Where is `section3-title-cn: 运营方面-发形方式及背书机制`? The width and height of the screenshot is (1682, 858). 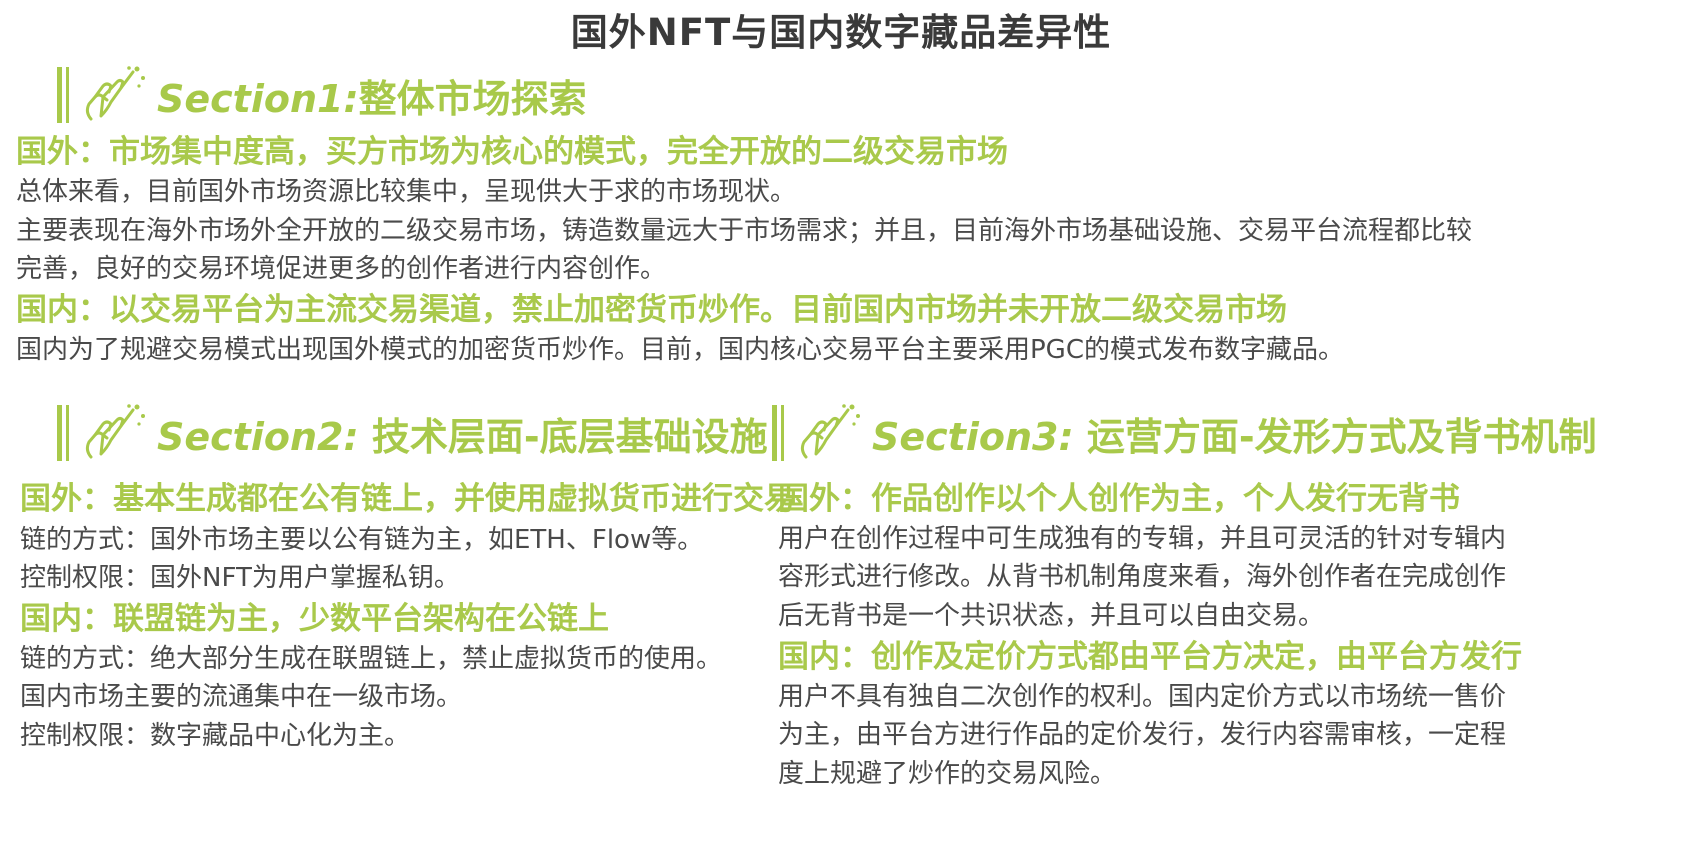 section3-title-cn: 运营方面-发形方式及背书机制 is located at coordinates (1341, 436).